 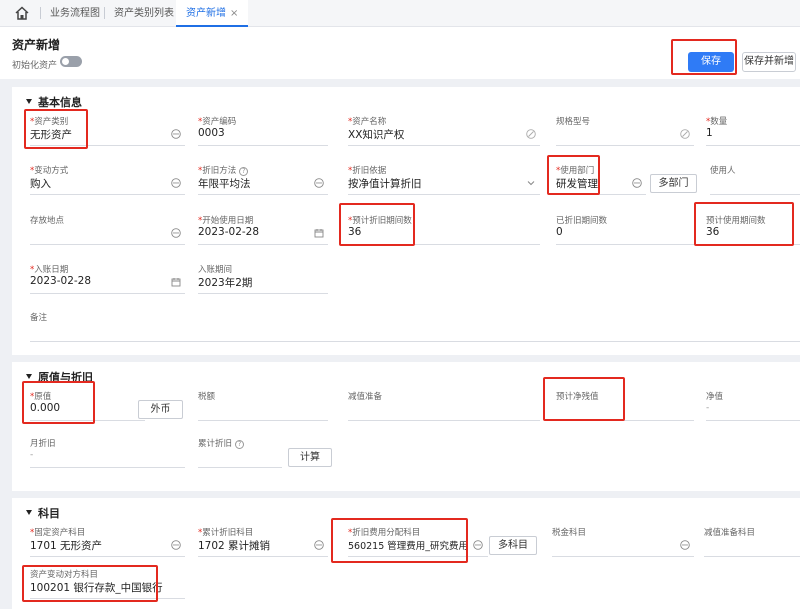 What do you see at coordinates (263, 231) in the screenshot?
I see `start-date-field: *开始使用日期 2023-02-28` at bounding box center [263, 231].